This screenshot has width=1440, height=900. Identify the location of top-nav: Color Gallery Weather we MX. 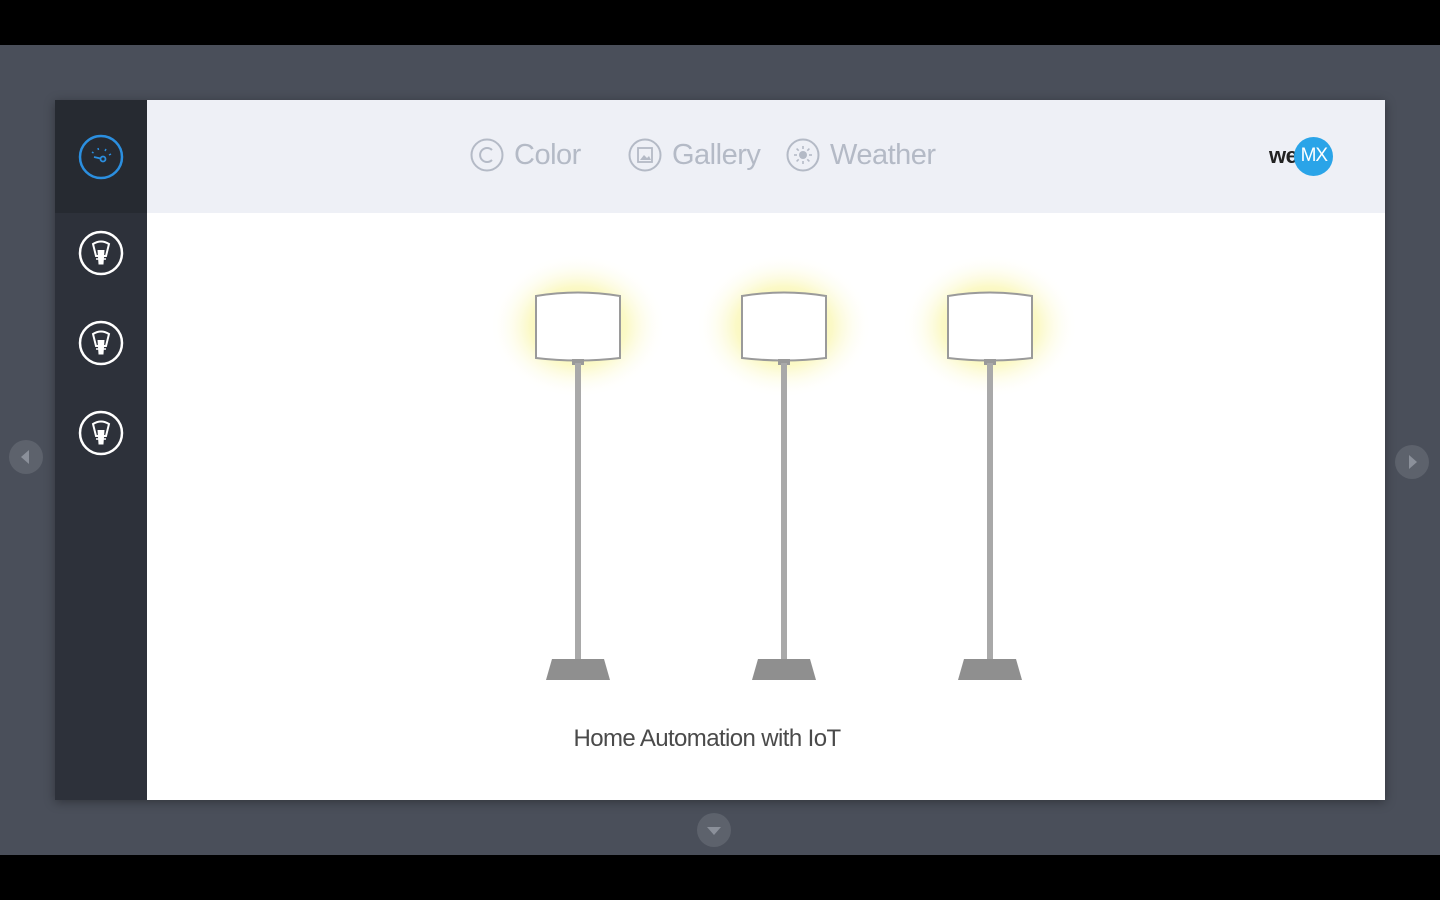
(766, 156).